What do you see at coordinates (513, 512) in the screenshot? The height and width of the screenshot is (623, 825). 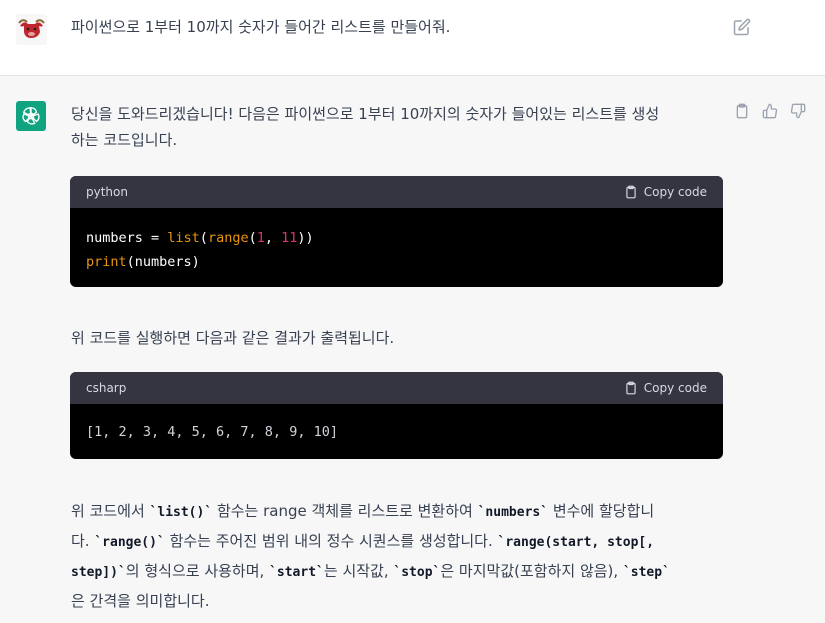 I see `inline-code: `numbers`` at bounding box center [513, 512].